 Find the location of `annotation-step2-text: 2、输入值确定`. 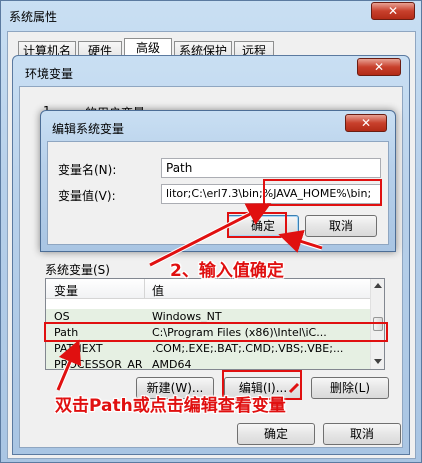

annotation-step2-text: 2、输入值确定 is located at coordinates (227, 271).